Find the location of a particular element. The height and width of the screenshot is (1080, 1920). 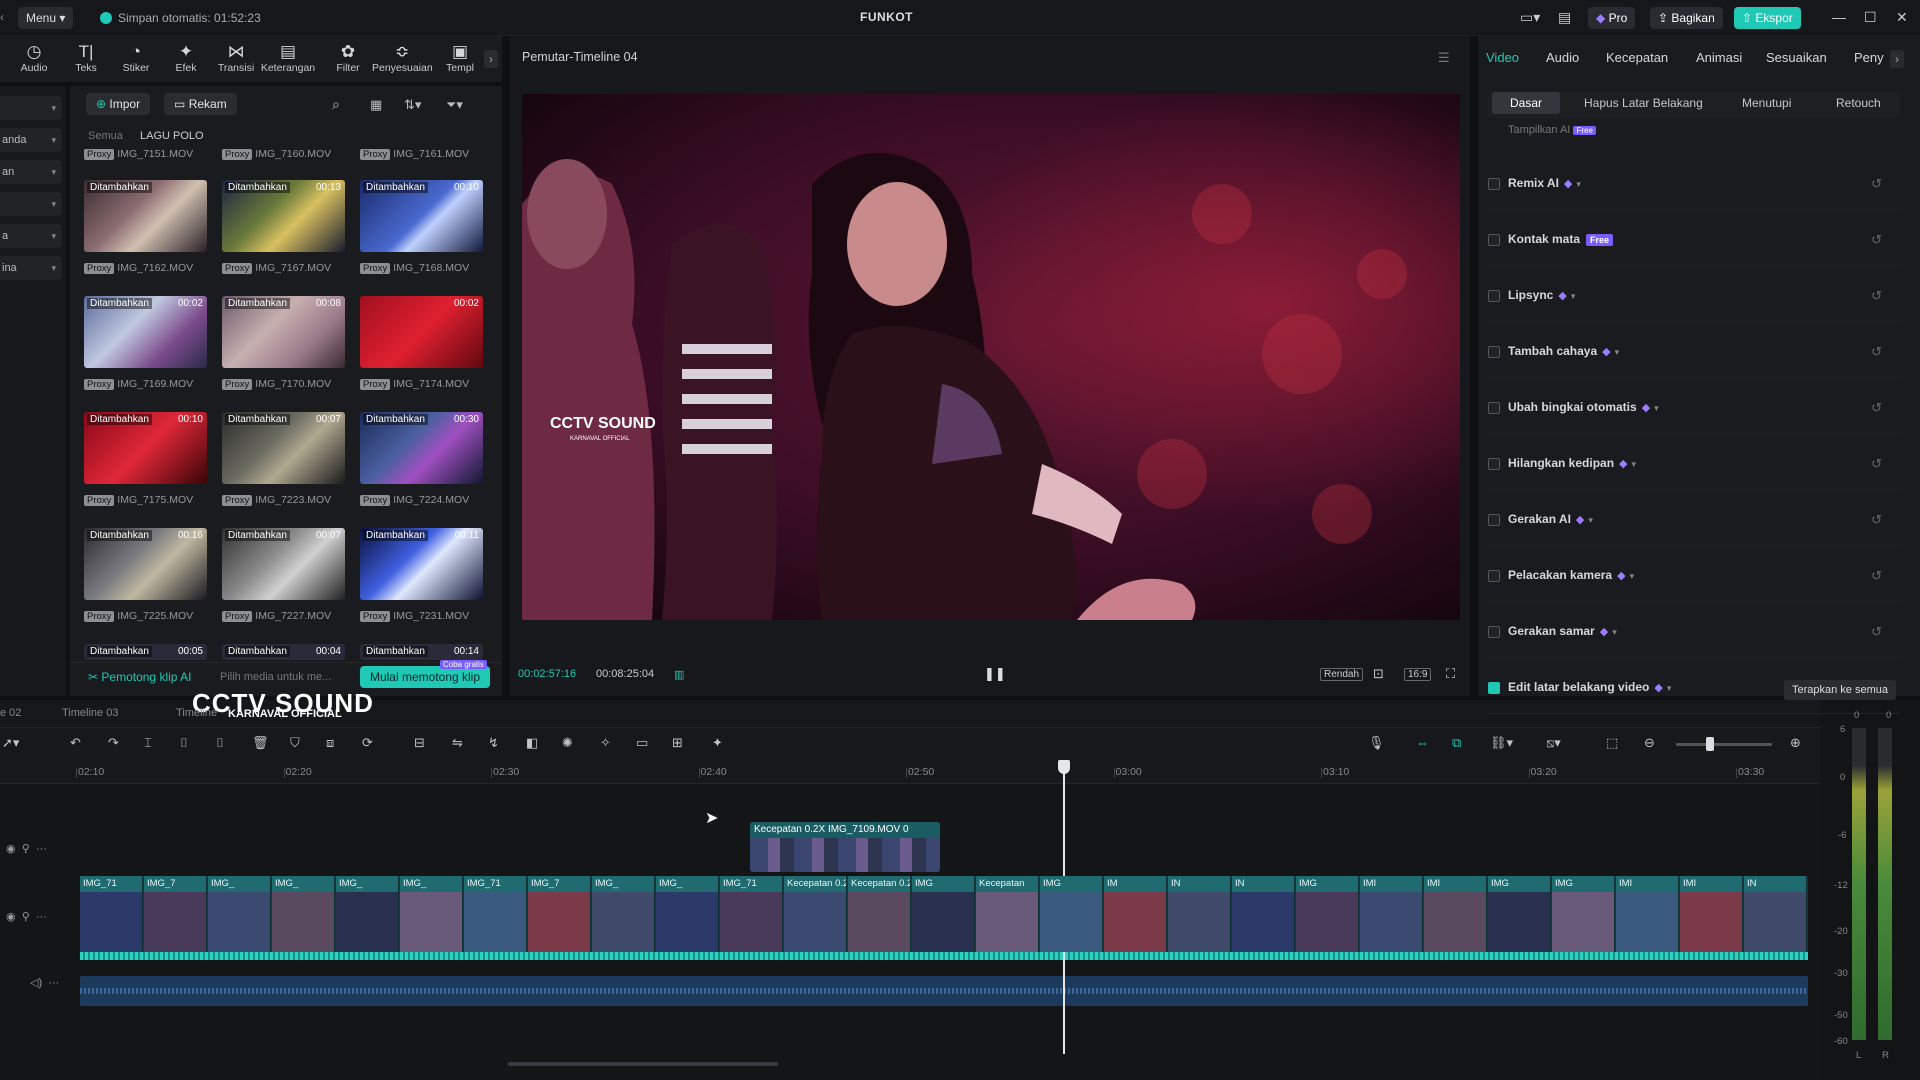

fullscreen-icon: ⛶ is located at coordinates (1450, 674).